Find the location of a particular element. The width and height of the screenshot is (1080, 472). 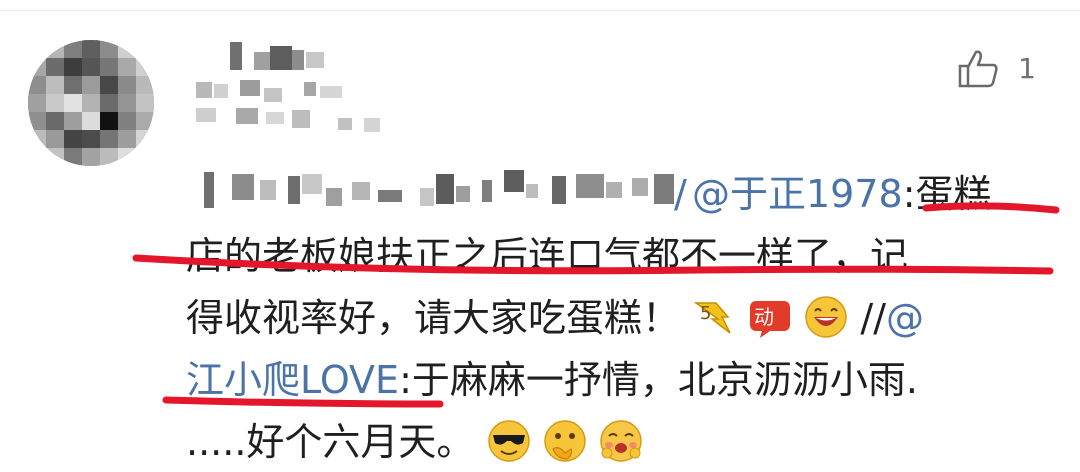

thinking-icon is located at coordinates (564, 440).